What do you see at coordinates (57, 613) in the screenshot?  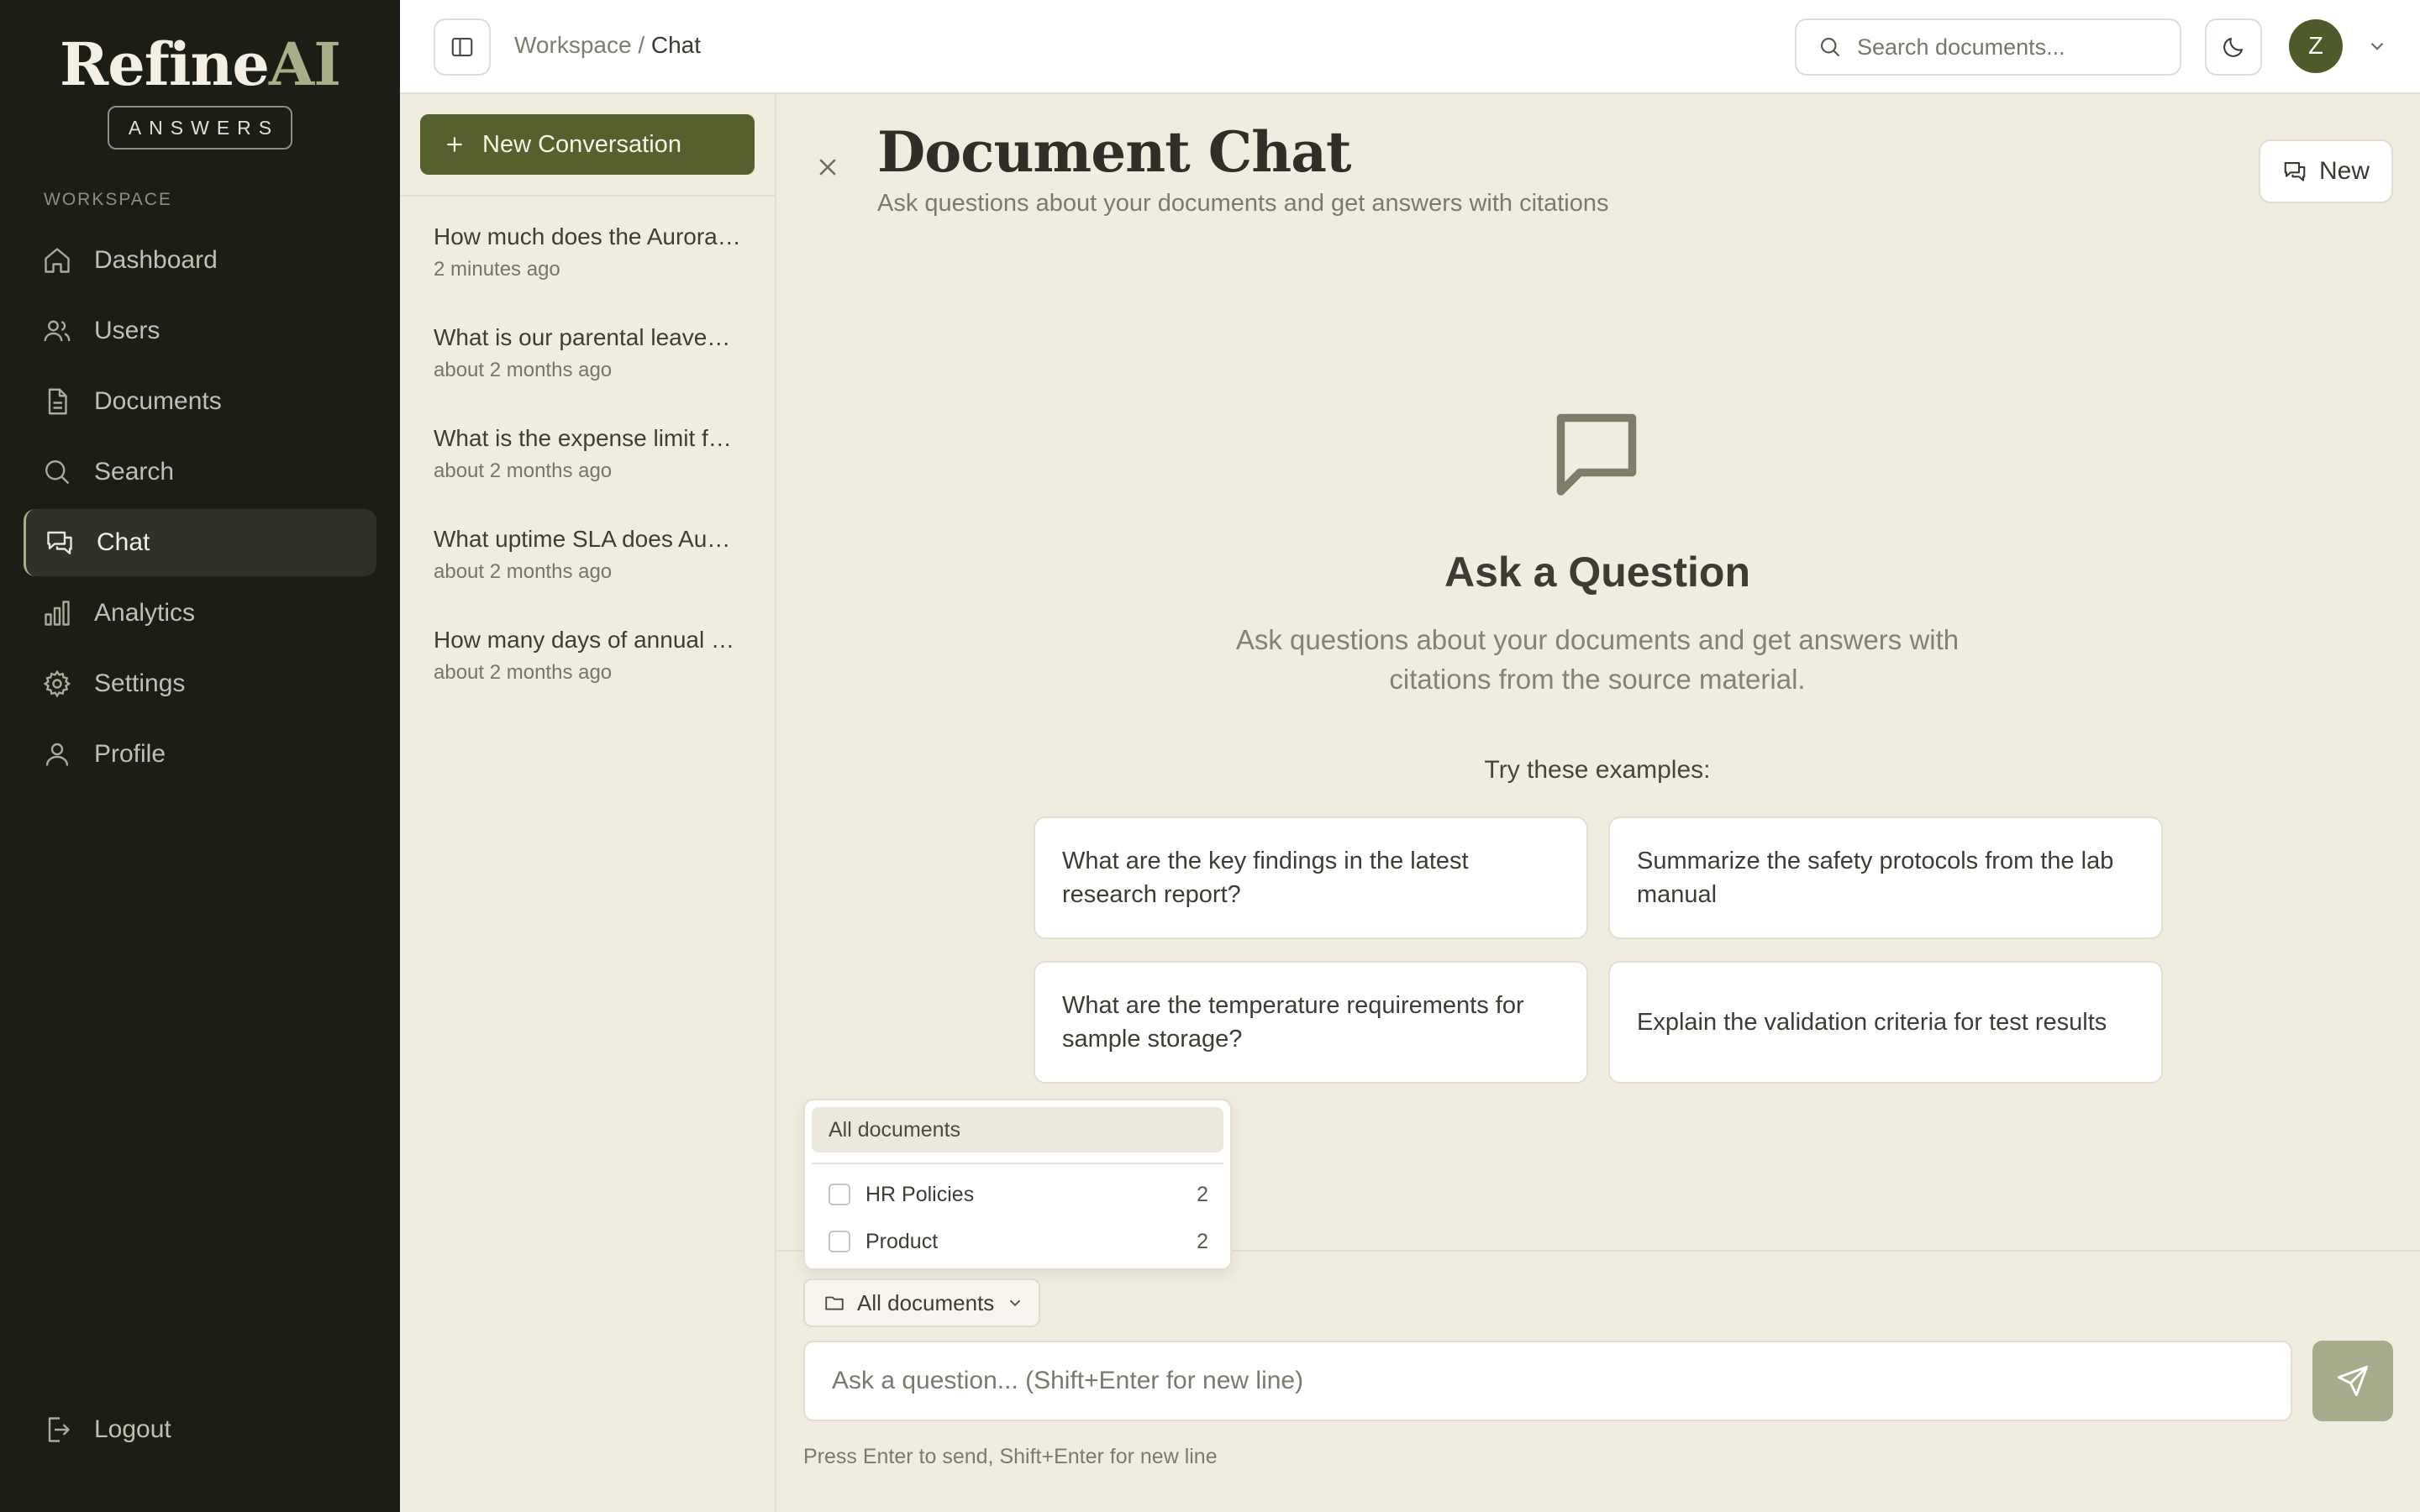 I see `analytics-icon` at bounding box center [57, 613].